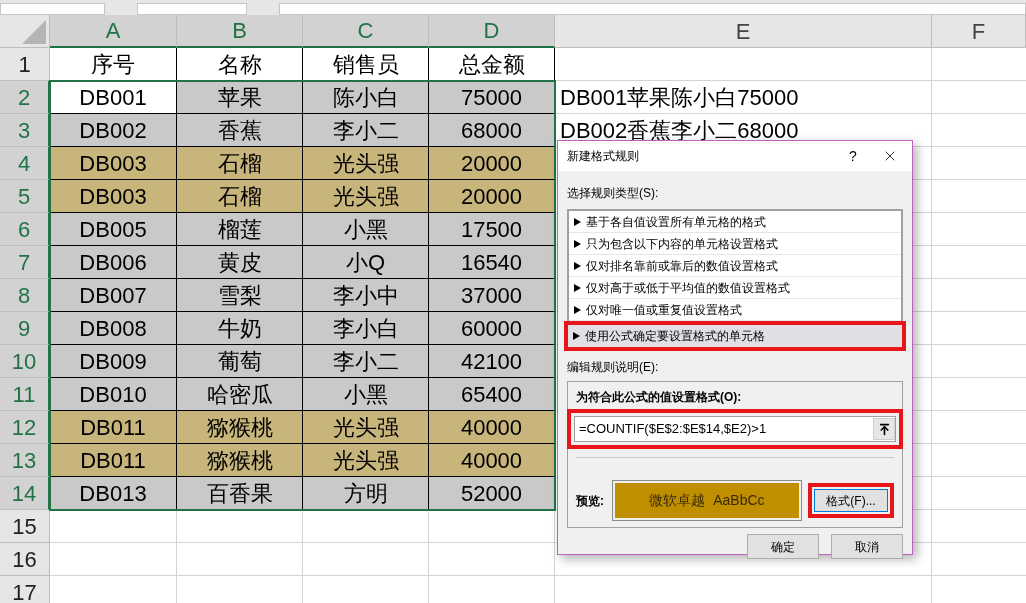 This screenshot has height=603, width=1026. What do you see at coordinates (240, 262) in the screenshot?
I see `table-cell: 黄皮` at bounding box center [240, 262].